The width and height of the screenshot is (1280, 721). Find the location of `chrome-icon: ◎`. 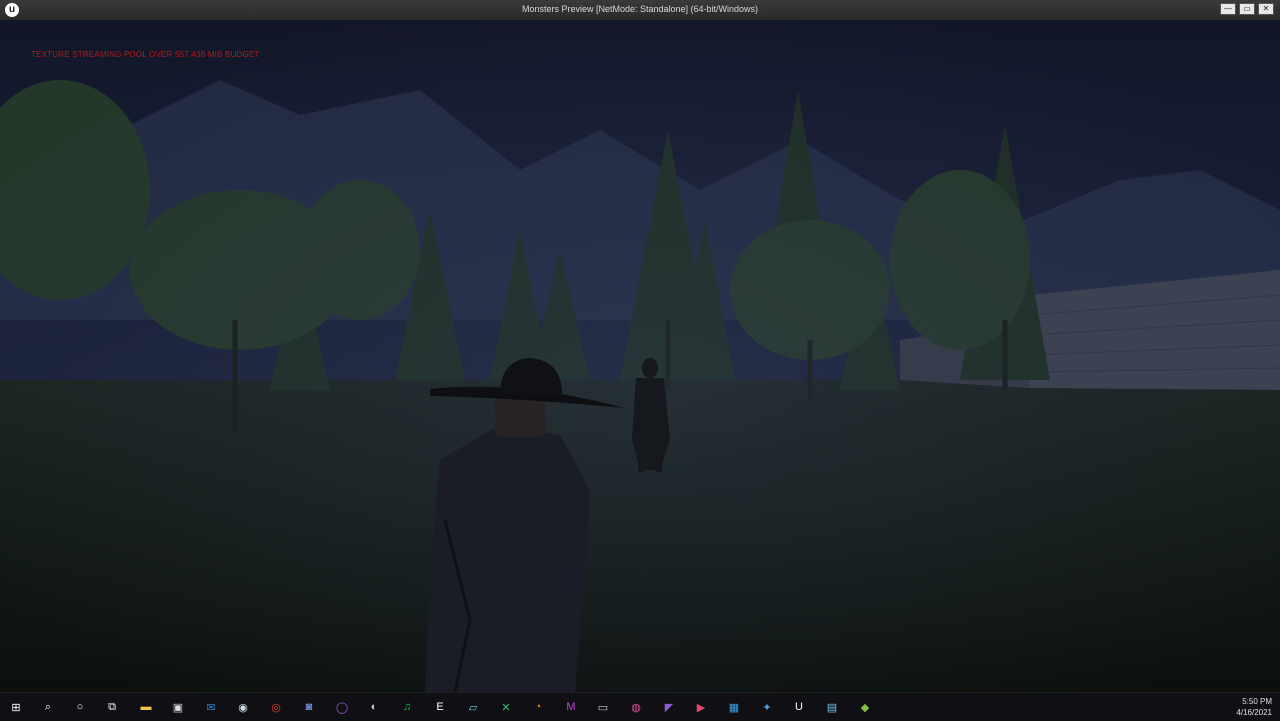

chrome-icon: ◎ is located at coordinates (276, 707).